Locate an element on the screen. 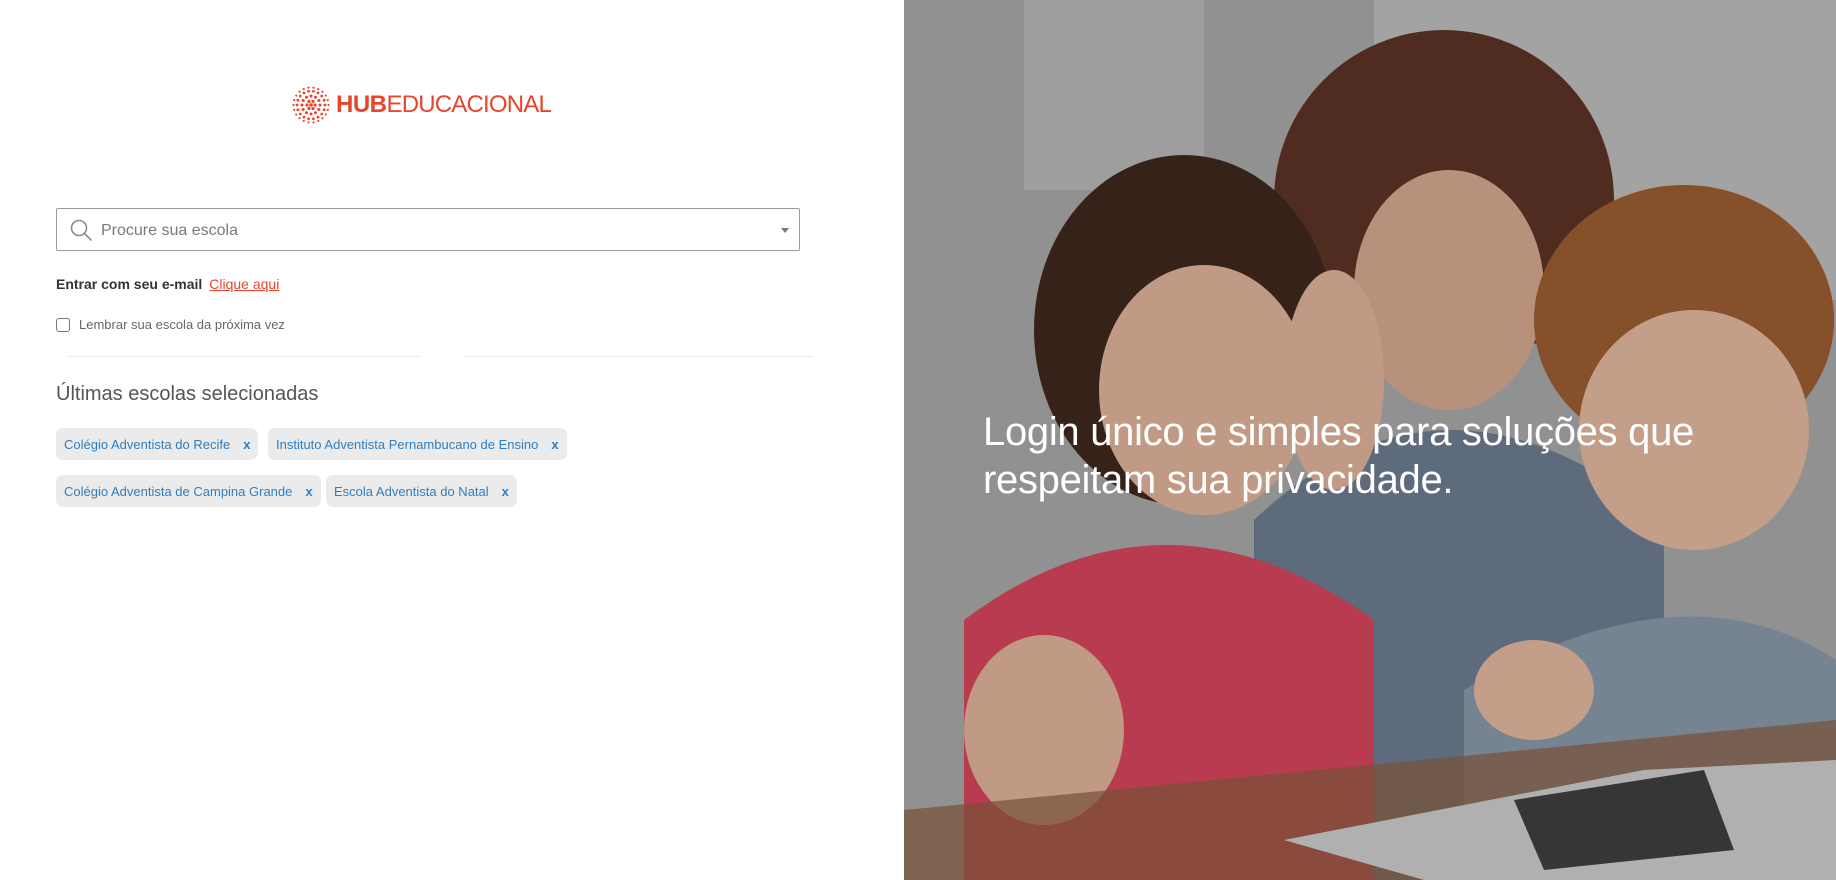 The width and height of the screenshot is (1836, 880). school-search-input is located at coordinates (421, 230).